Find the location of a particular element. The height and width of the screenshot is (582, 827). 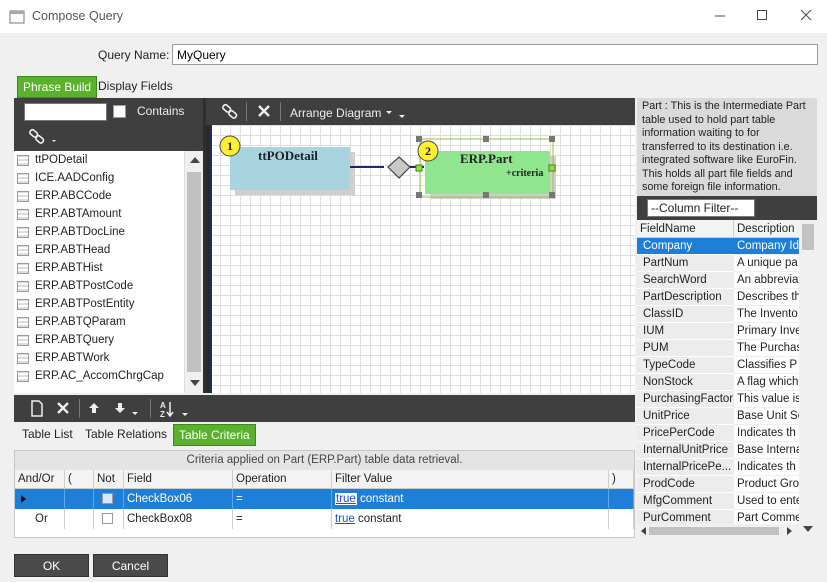

delete-criteria-button is located at coordinates (63, 409).